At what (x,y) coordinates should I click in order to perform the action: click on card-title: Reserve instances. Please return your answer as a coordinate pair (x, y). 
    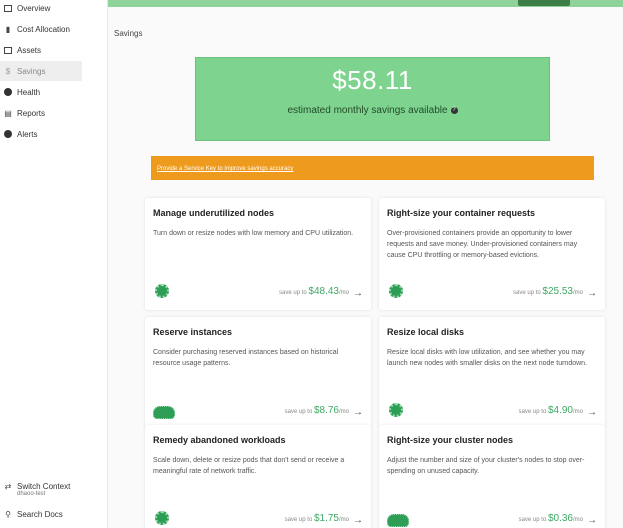
    Looking at the image, I should click on (193, 332).